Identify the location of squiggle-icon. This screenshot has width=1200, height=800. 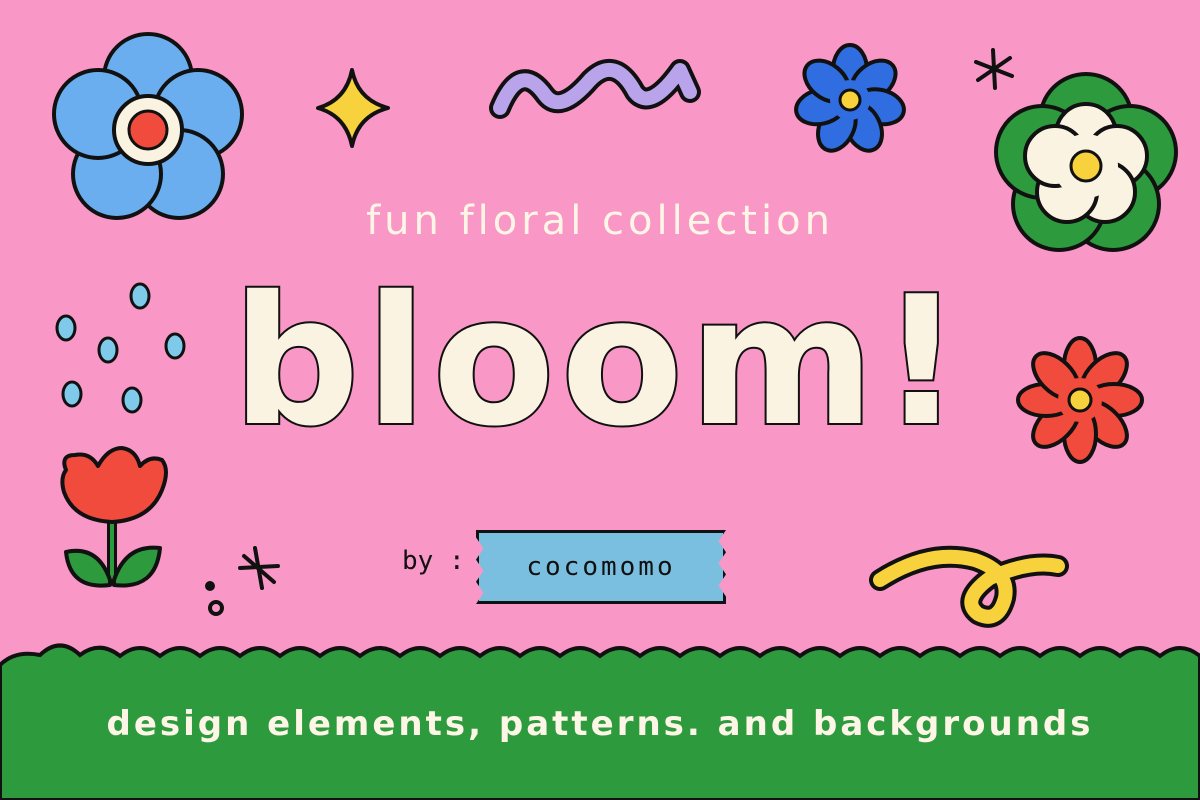
(595, 89).